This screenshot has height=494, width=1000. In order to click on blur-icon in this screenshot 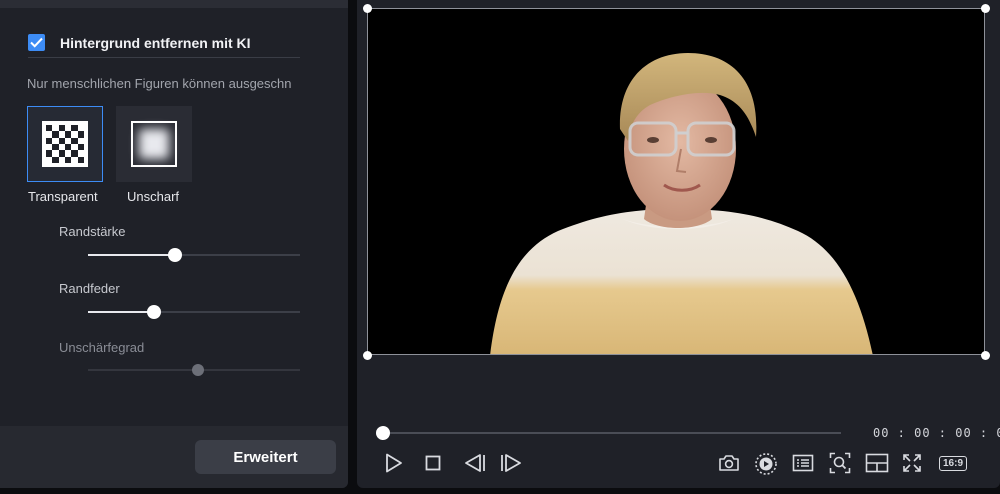, I will do `click(154, 144)`.